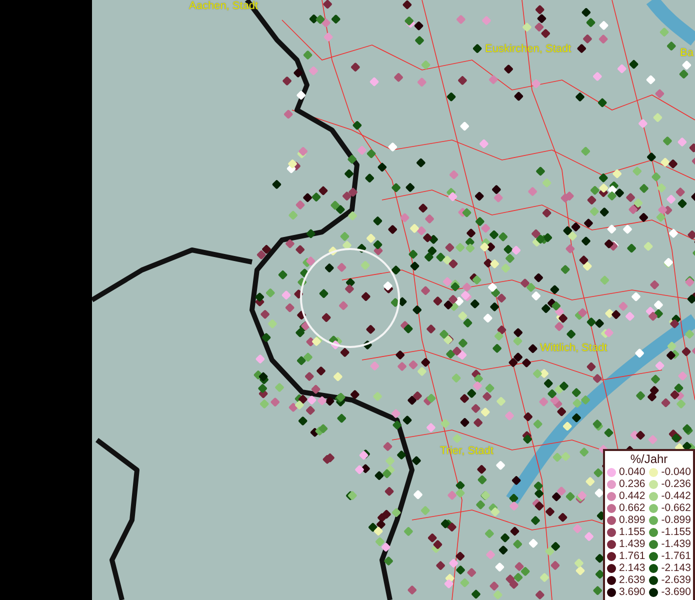 The image size is (695, 600). Describe the element at coordinates (676, 532) in the screenshot. I see `legend-label: -1.155` at that location.